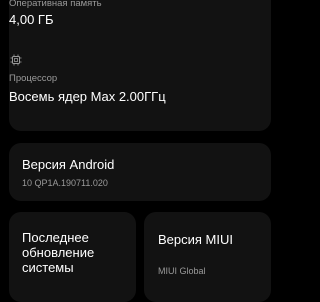  Describe the element at coordinates (195, 239) in the screenshot. I see `miui-version-title: Версия MIUI` at that location.